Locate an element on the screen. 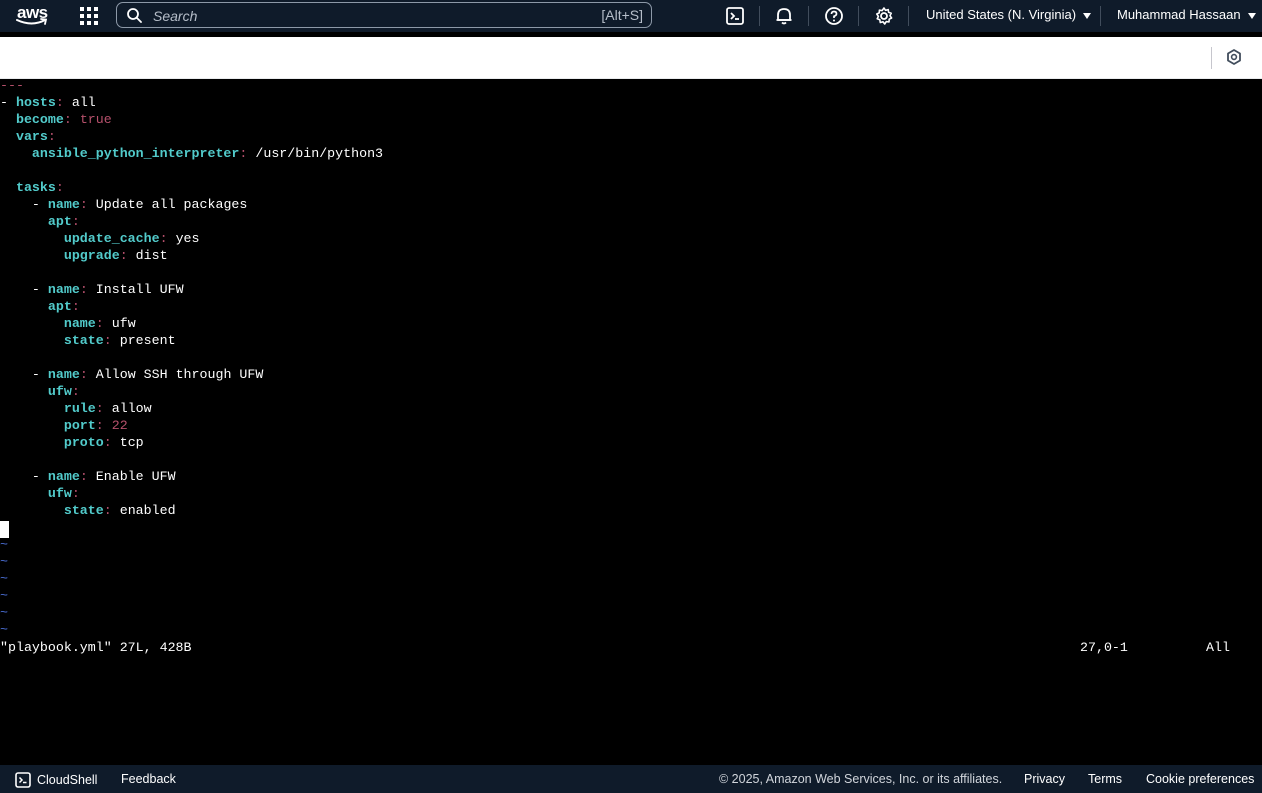 The width and height of the screenshot is (1262, 793). feedback-link: Feedback is located at coordinates (148, 779).